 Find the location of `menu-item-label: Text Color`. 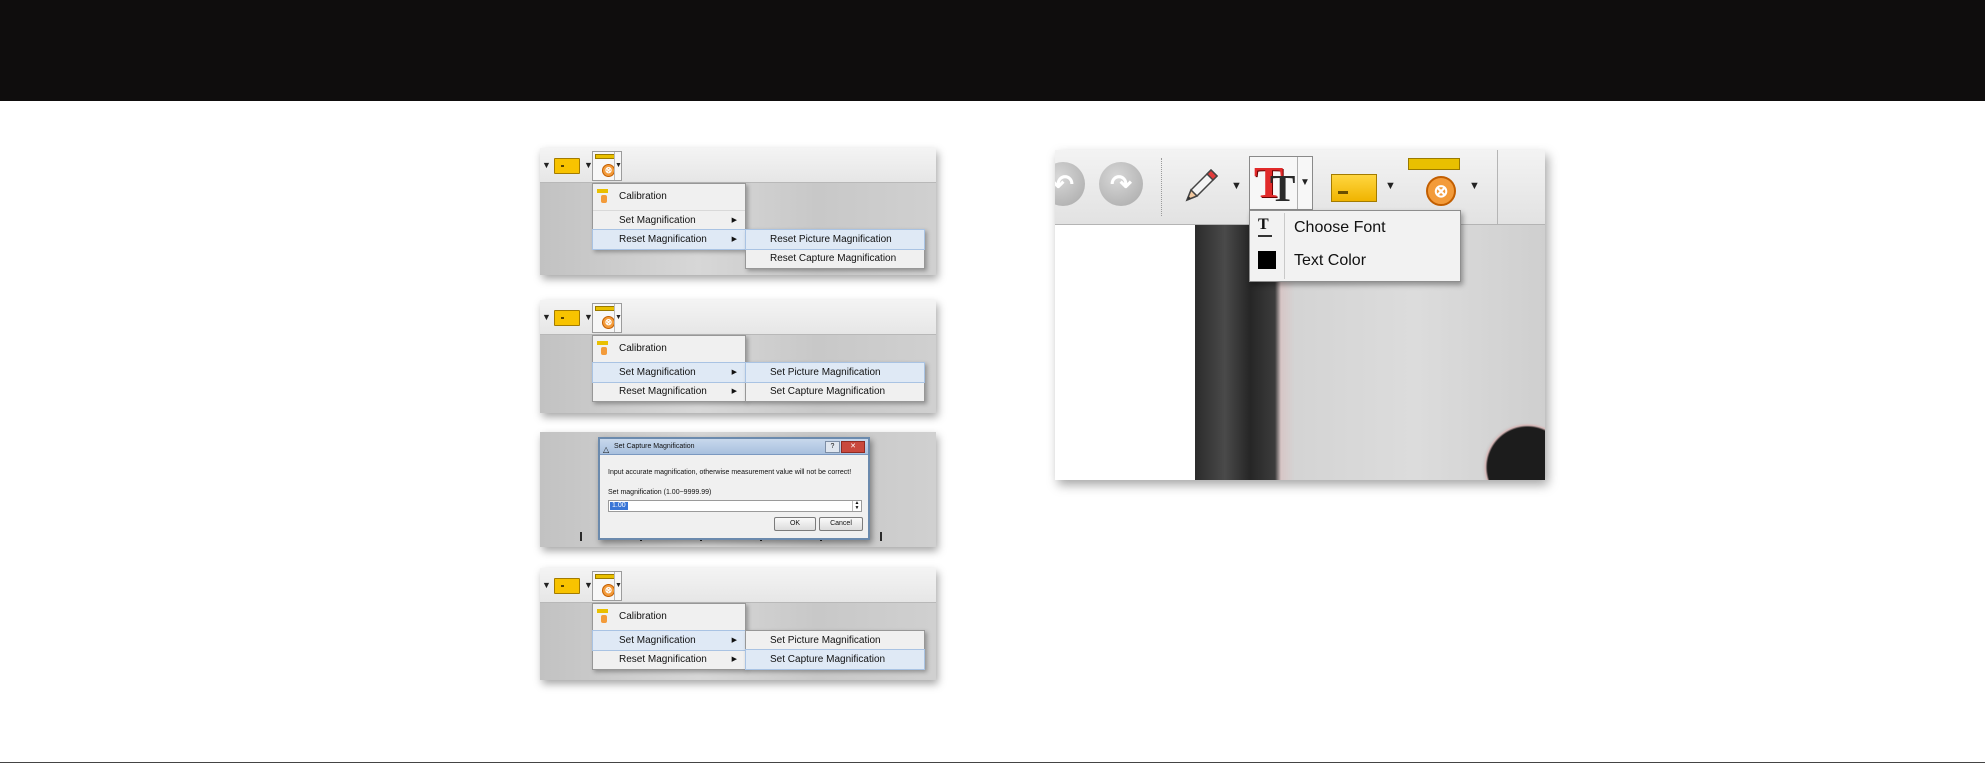

menu-item-label: Text Color is located at coordinates (1330, 260).